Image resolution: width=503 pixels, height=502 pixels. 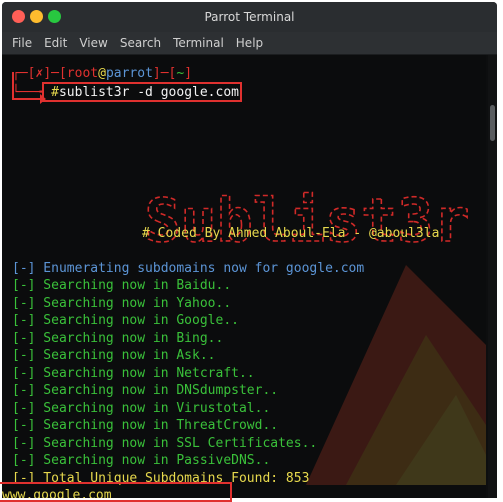 I want to click on window-title: Parrot Terminal, so click(x=249, y=17).